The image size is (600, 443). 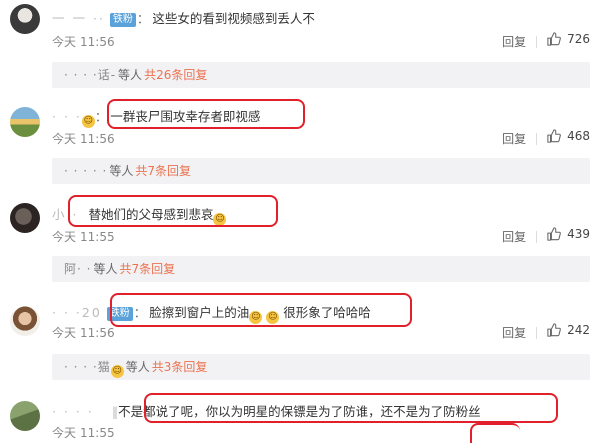 What do you see at coordinates (578, 39) in the screenshot?
I see `like-count: 726` at bounding box center [578, 39].